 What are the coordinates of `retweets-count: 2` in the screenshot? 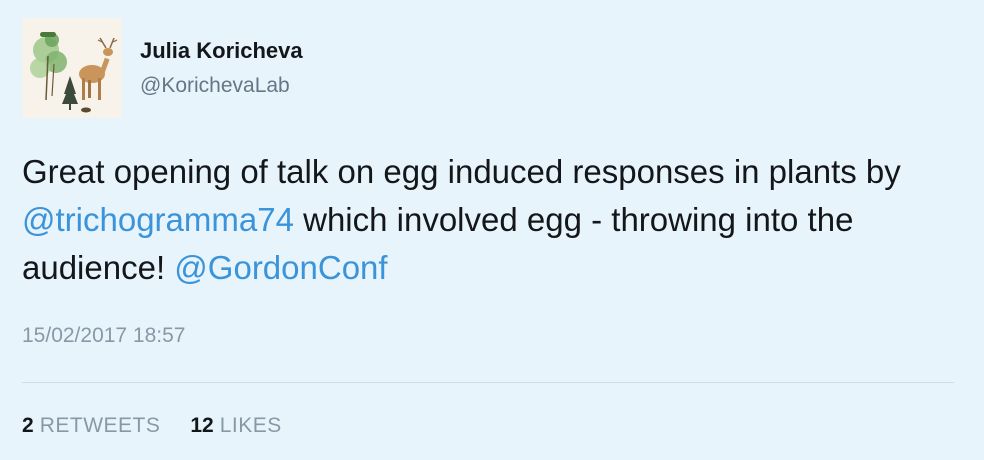 It's located at (28, 425).